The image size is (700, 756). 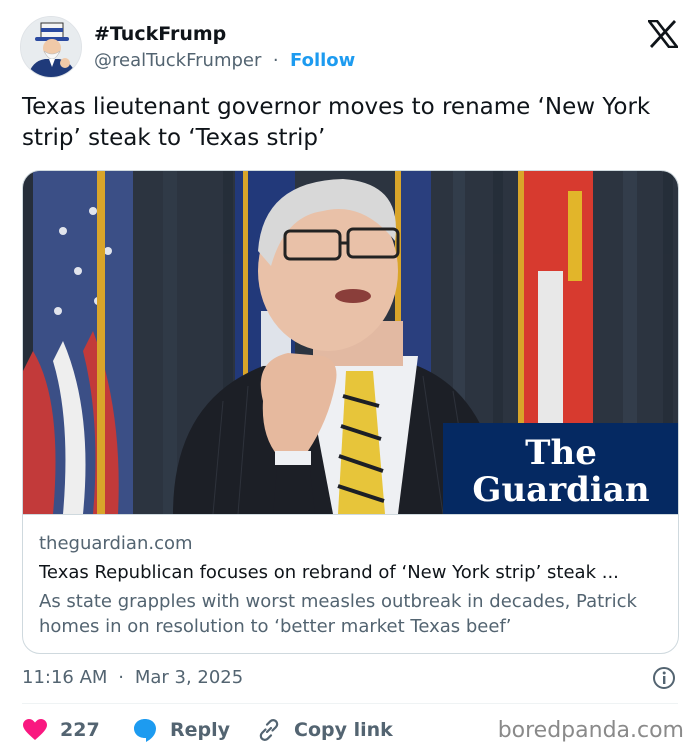 I want to click on heart-icon, so click(x=35, y=729).